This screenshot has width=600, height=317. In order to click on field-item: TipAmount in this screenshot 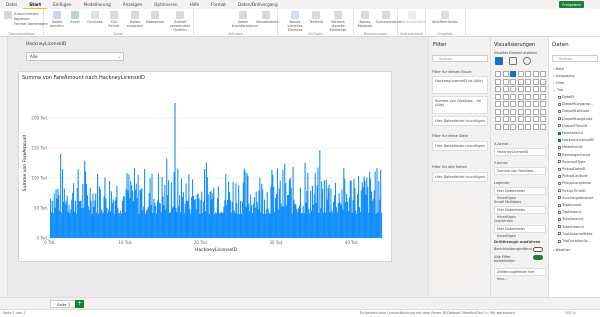, I will do `click(569, 212)`.